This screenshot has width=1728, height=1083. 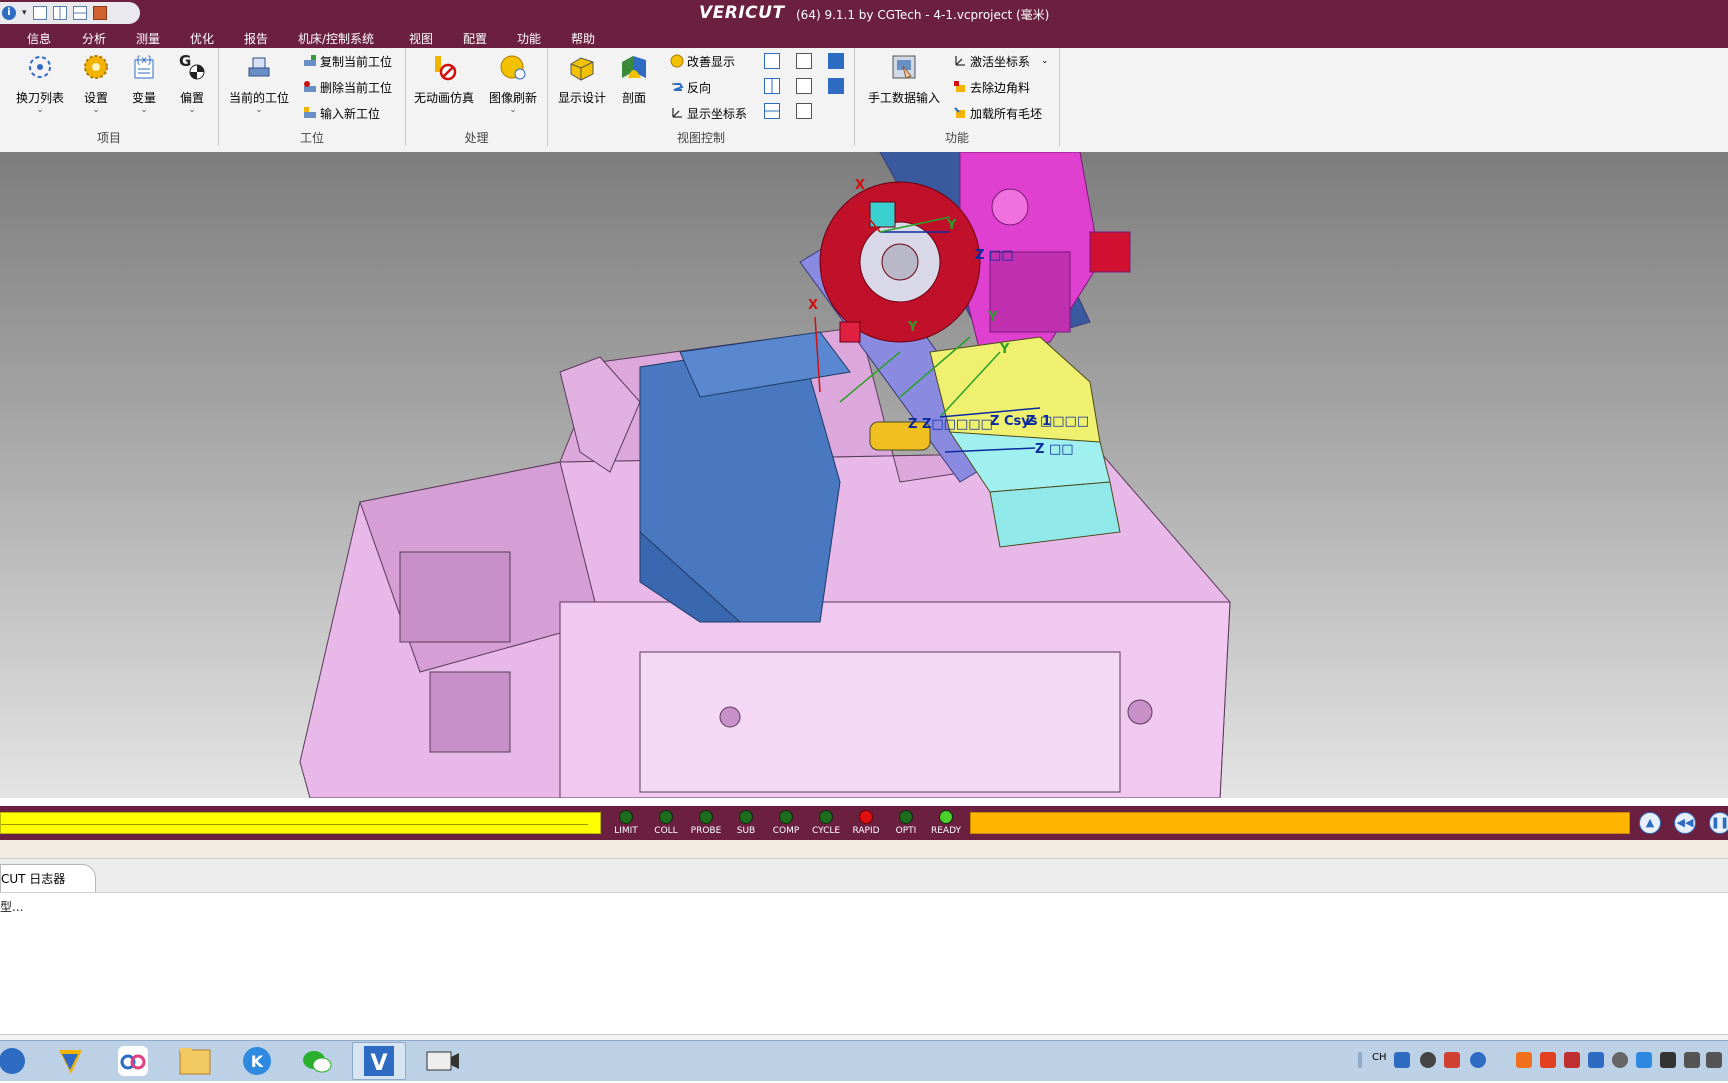 I want to click on menu-configure: 配置, so click(x=475, y=38).